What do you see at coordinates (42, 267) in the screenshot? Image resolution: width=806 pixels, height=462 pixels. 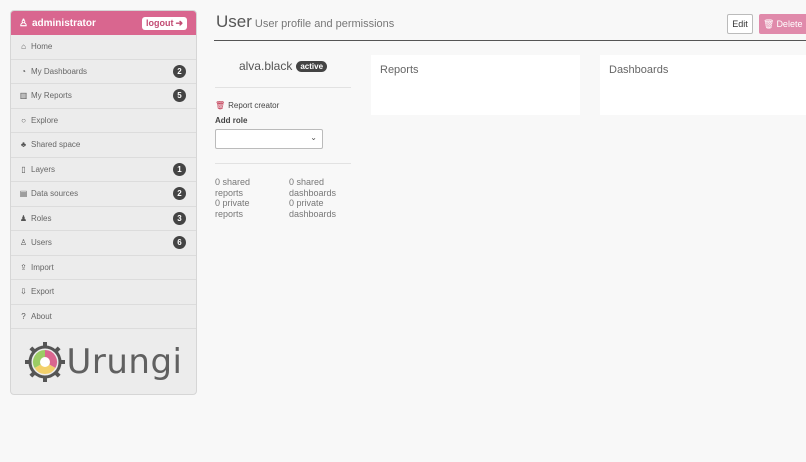 I see `sidebar-item-label: Import` at bounding box center [42, 267].